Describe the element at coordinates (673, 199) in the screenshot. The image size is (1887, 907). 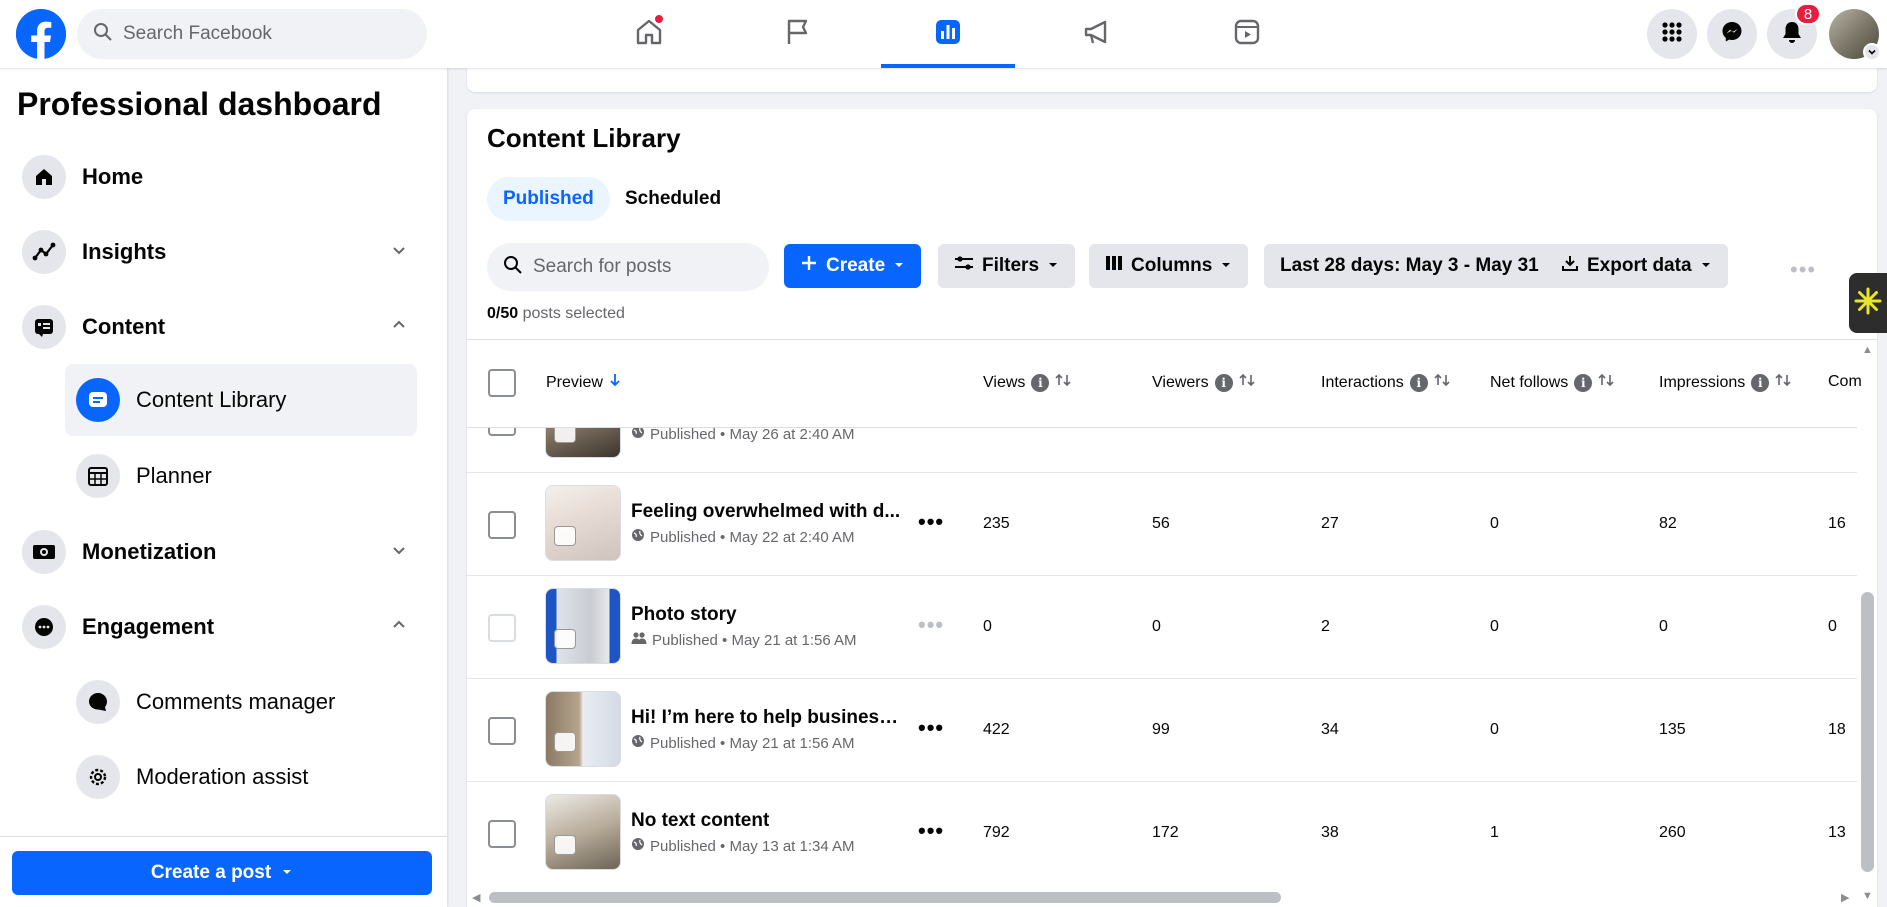
I see `tab-scheduled: Scheduled` at that location.